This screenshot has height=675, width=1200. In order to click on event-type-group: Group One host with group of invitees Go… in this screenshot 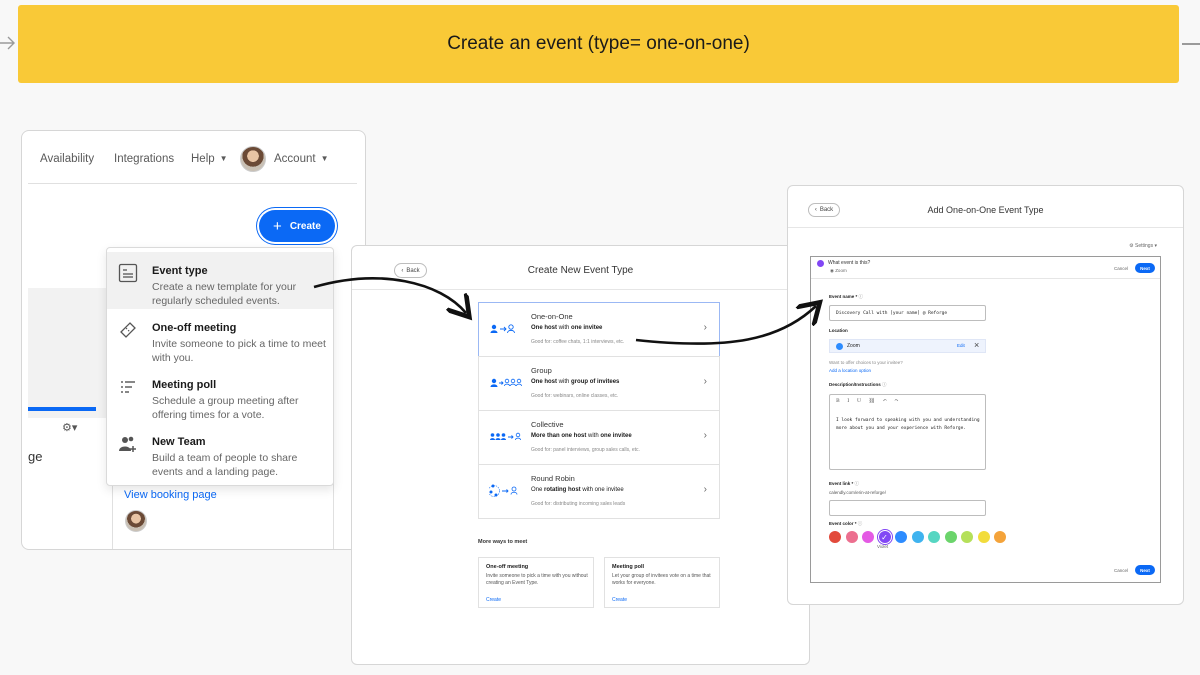, I will do `click(599, 383)`.